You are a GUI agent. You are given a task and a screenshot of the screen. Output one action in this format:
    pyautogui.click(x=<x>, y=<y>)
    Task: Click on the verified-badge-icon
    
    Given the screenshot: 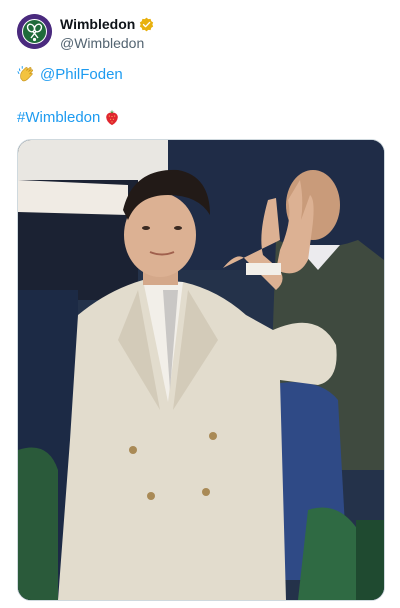 What is the action you would take?
    pyautogui.click(x=147, y=24)
    